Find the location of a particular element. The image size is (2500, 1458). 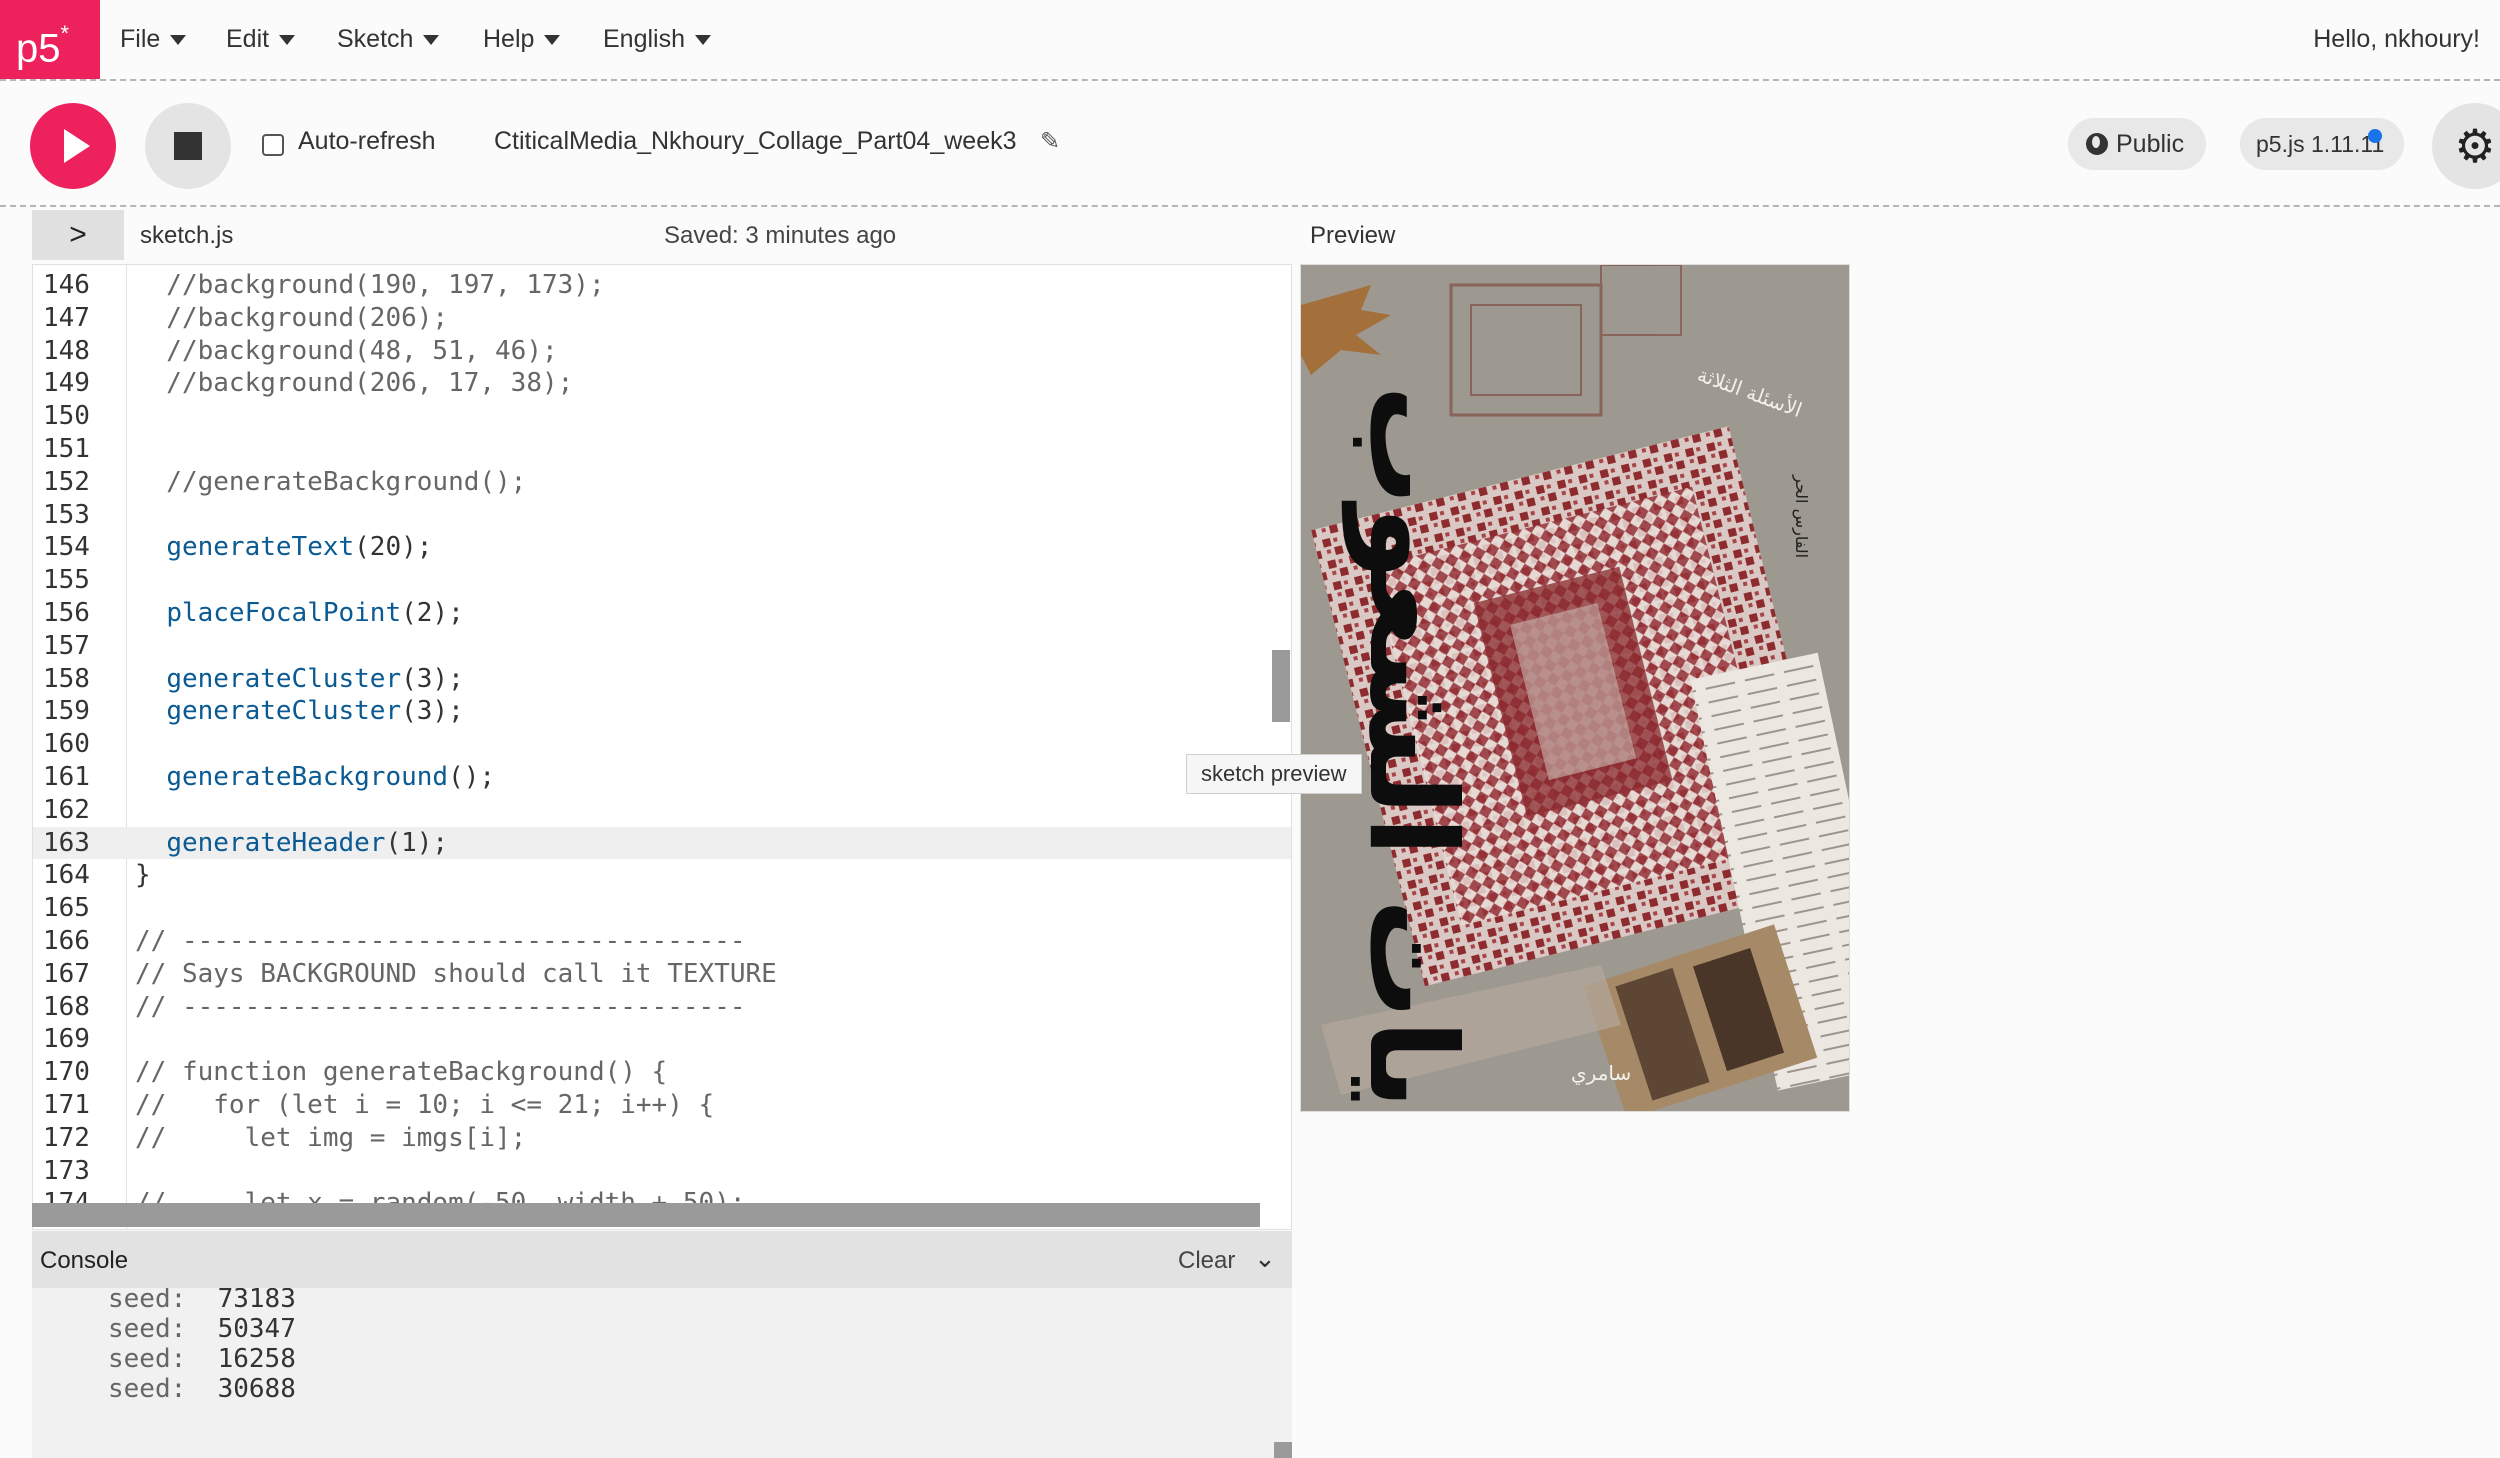

code-line: 164} is located at coordinates (662, 875).